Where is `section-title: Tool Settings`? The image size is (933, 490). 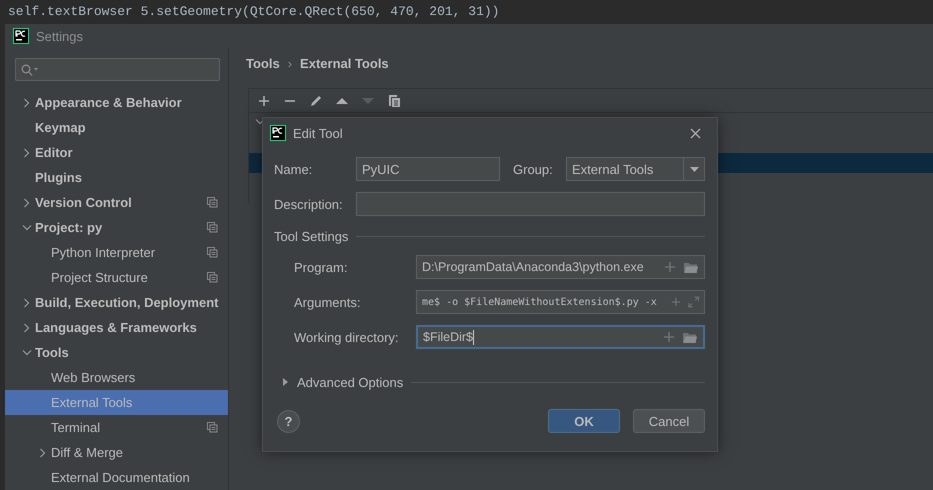 section-title: Tool Settings is located at coordinates (311, 236).